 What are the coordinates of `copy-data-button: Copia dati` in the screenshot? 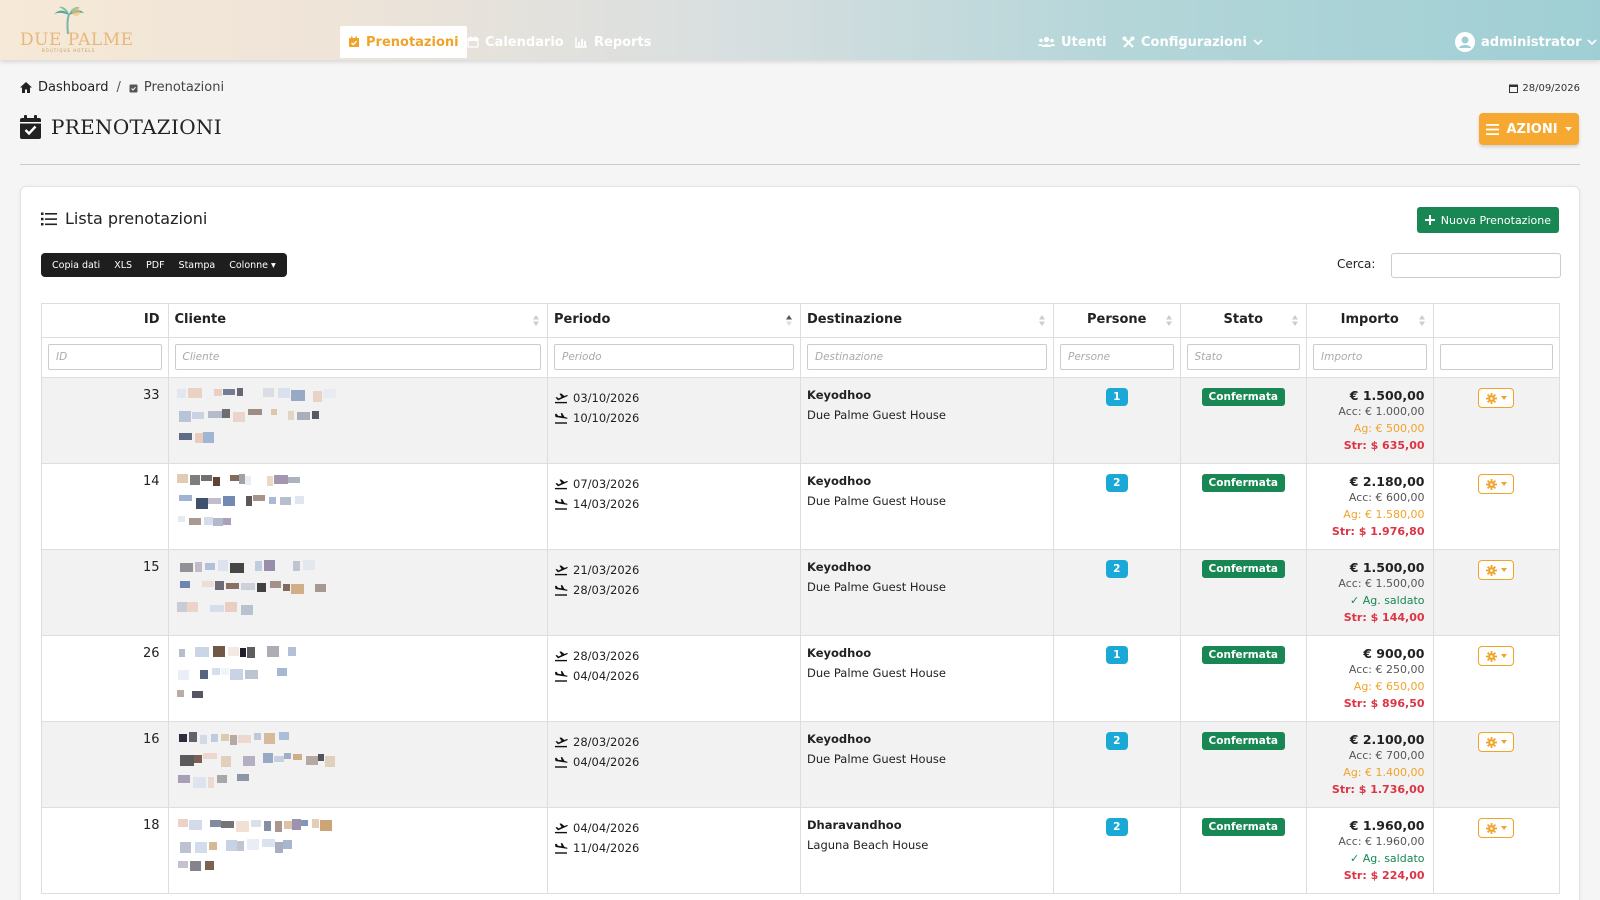 It's located at (76, 265).